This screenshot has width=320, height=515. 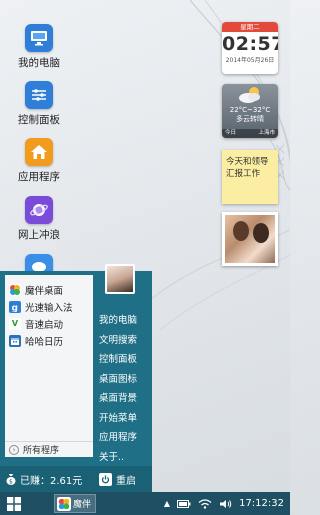 What do you see at coordinates (250, 27) in the screenshot?
I see `clock-weekday: 星期二` at bounding box center [250, 27].